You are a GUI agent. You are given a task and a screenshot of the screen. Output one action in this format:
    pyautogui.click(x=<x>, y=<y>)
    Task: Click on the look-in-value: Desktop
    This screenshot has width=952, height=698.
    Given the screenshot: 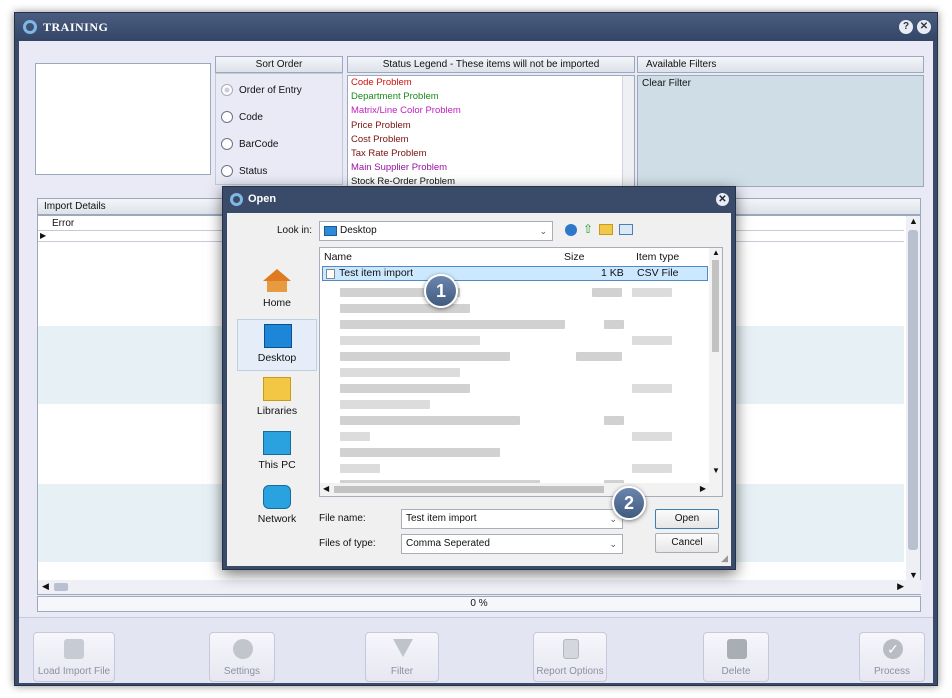 What is the action you would take?
    pyautogui.click(x=358, y=230)
    